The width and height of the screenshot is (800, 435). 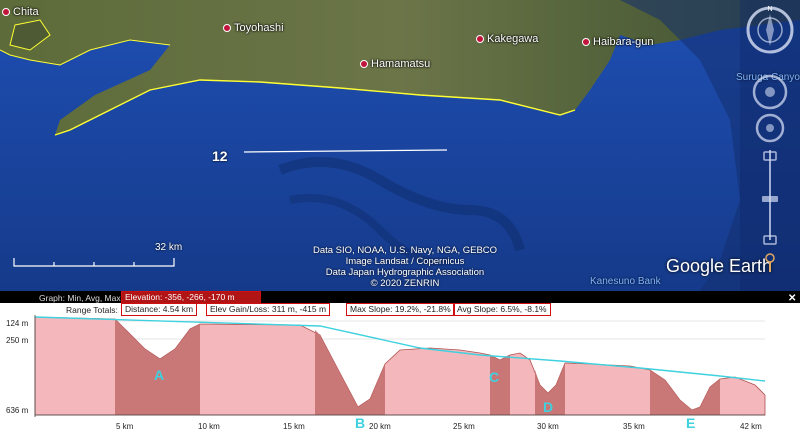 I want to click on graph-label: Graph: Min, Avg, Max, so click(x=80, y=298).